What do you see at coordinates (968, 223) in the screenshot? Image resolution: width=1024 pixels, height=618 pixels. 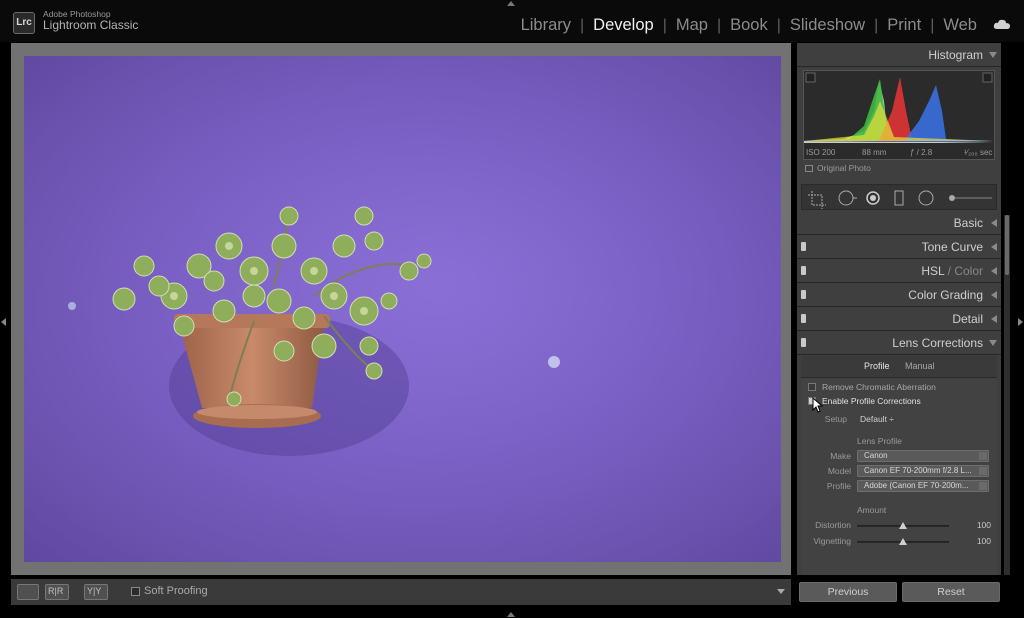 I see `basic-title: Basic` at bounding box center [968, 223].